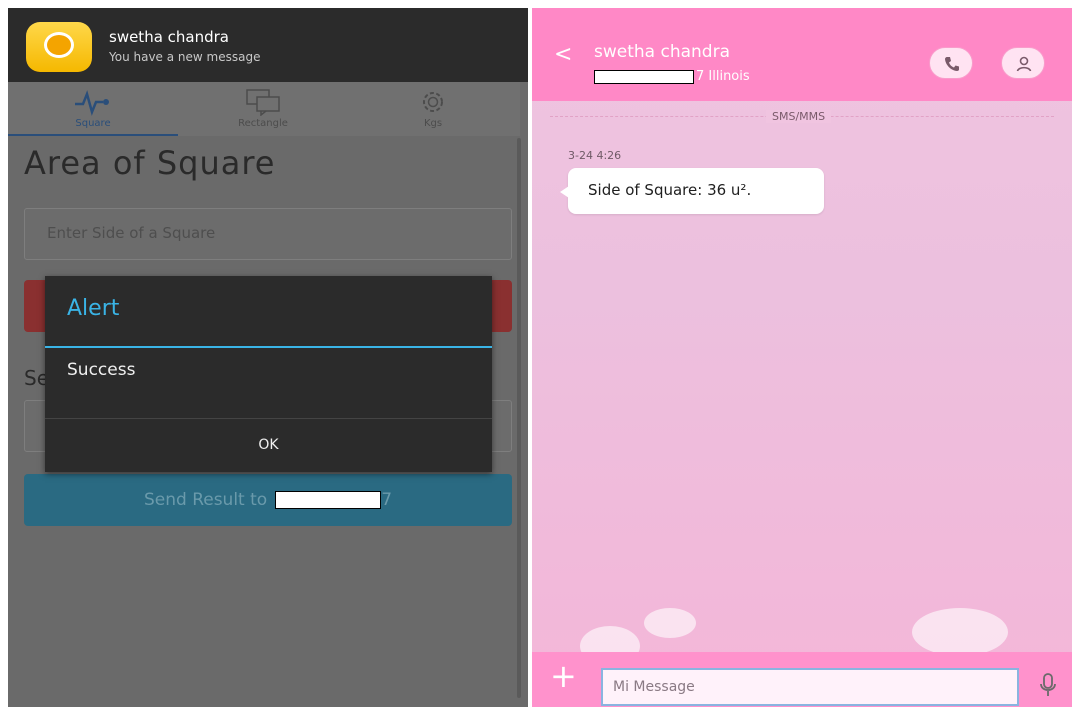 Image resolution: width=1079 pixels, height=707 pixels. What do you see at coordinates (131, 233) in the screenshot?
I see `side-input-placeholder: Enter Side of a Square` at bounding box center [131, 233].